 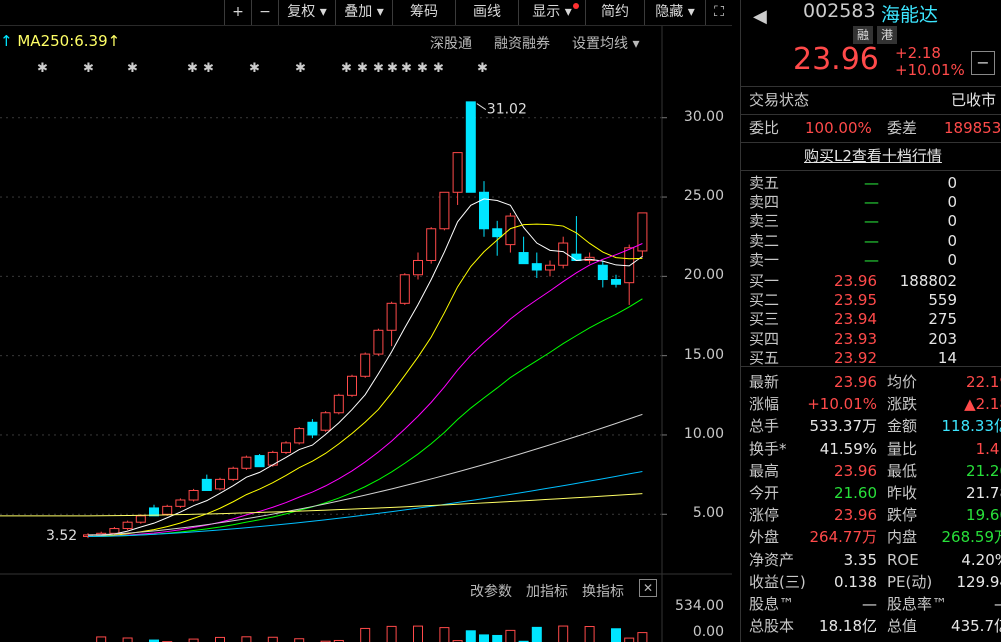 I want to click on ask-level: 卖一, so click(x=764, y=259).